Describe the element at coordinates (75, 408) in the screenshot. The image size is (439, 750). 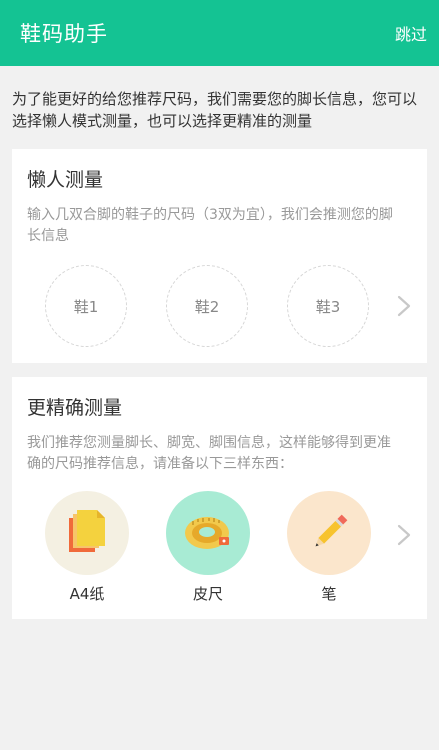
I see `precise-measure-title: 更精确测量` at that location.